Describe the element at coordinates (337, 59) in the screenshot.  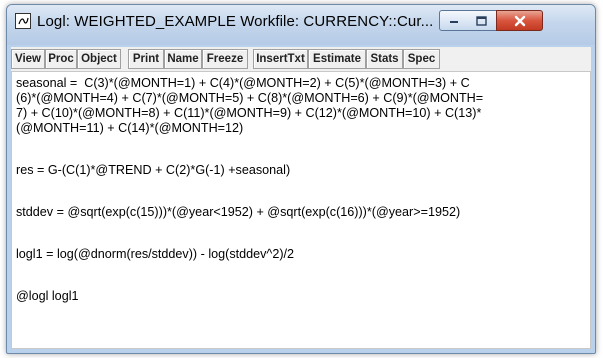
I see `estimate-button: Estimate` at that location.